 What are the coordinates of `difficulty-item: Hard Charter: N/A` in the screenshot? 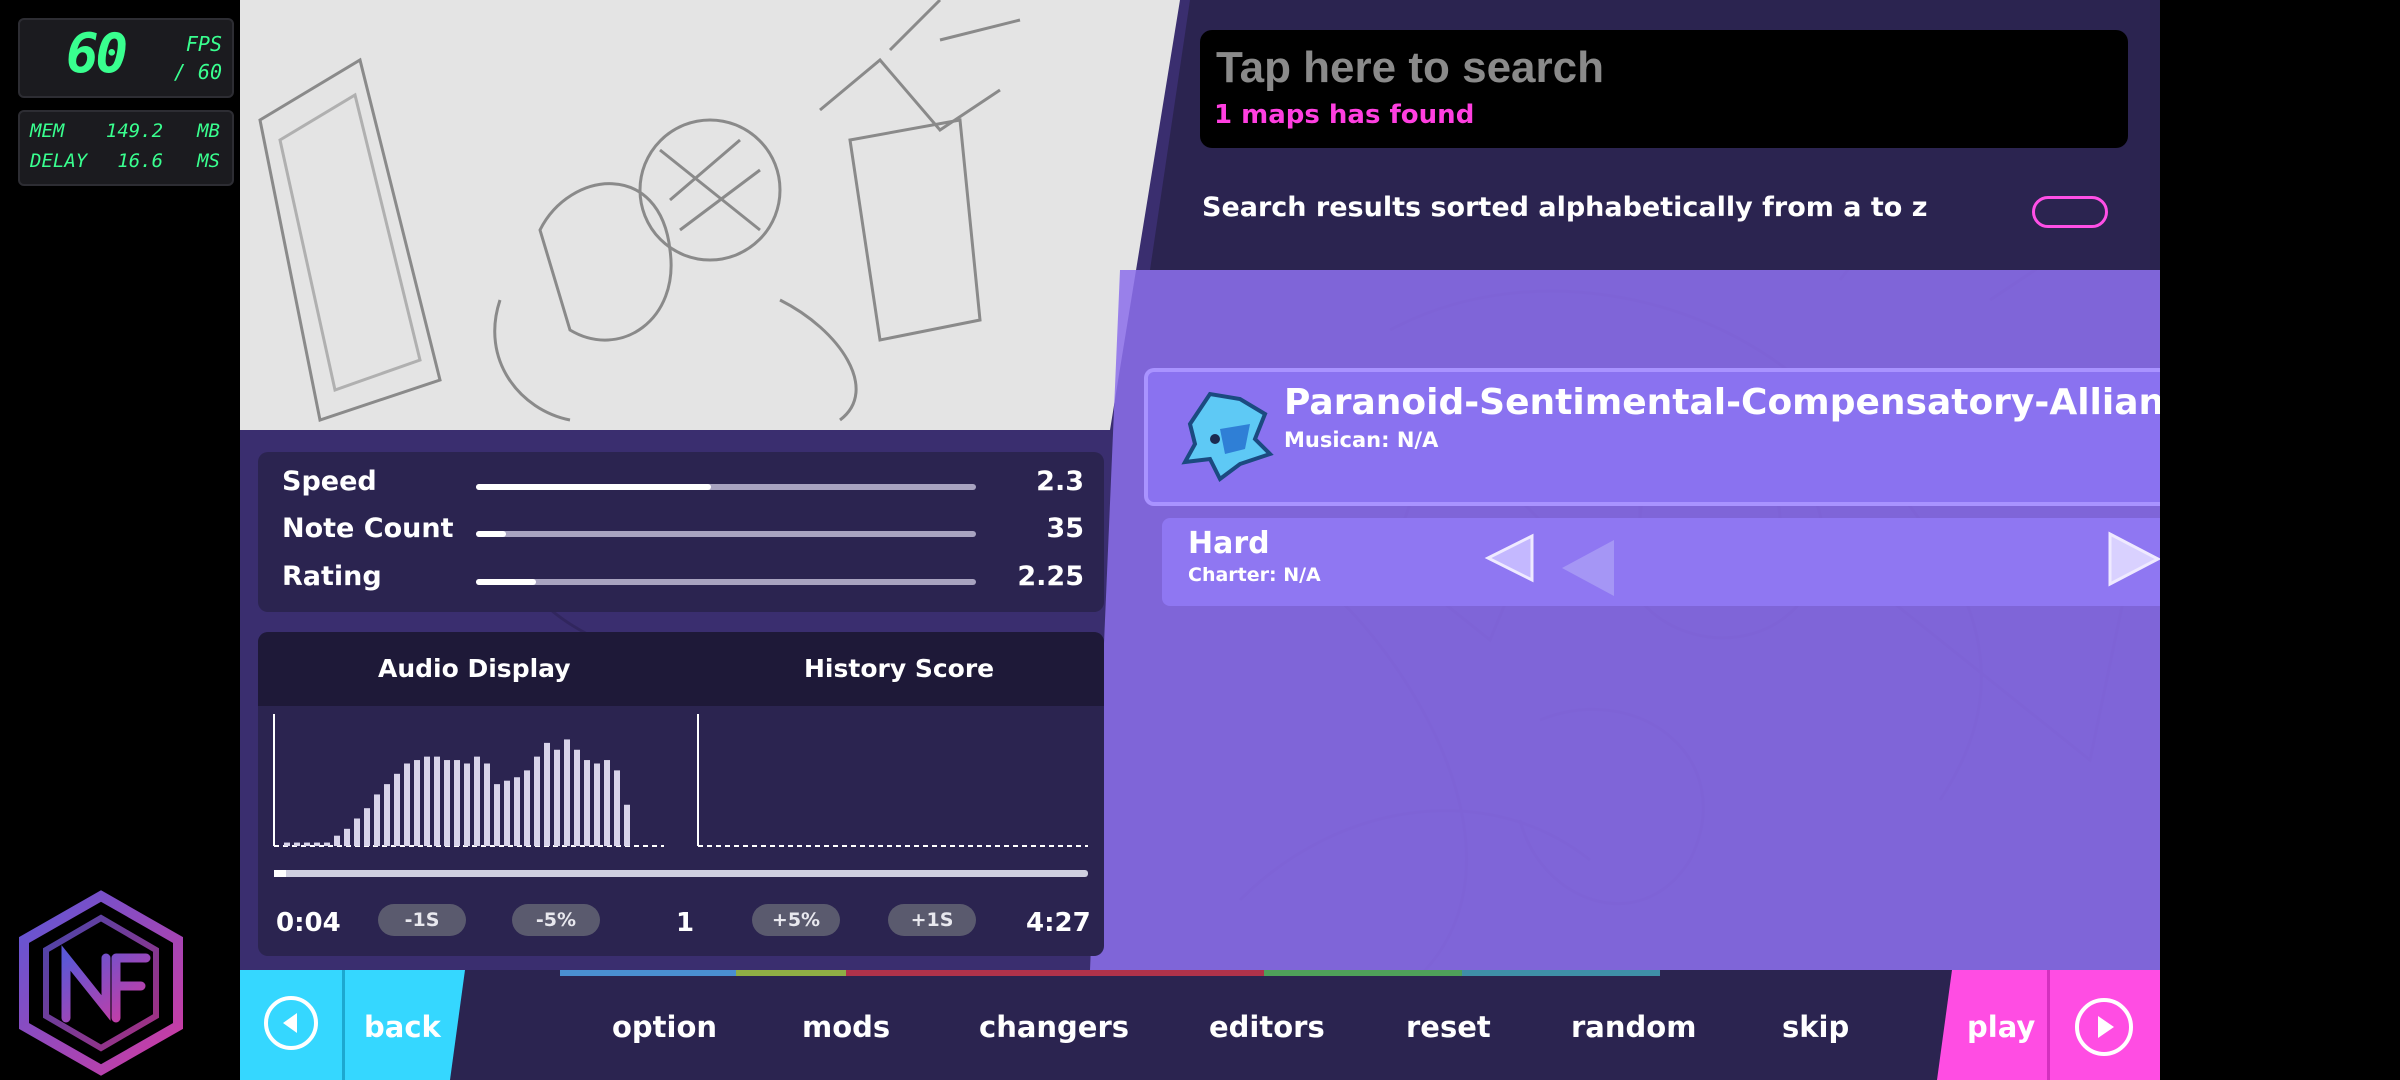 It's located at (1661, 562).